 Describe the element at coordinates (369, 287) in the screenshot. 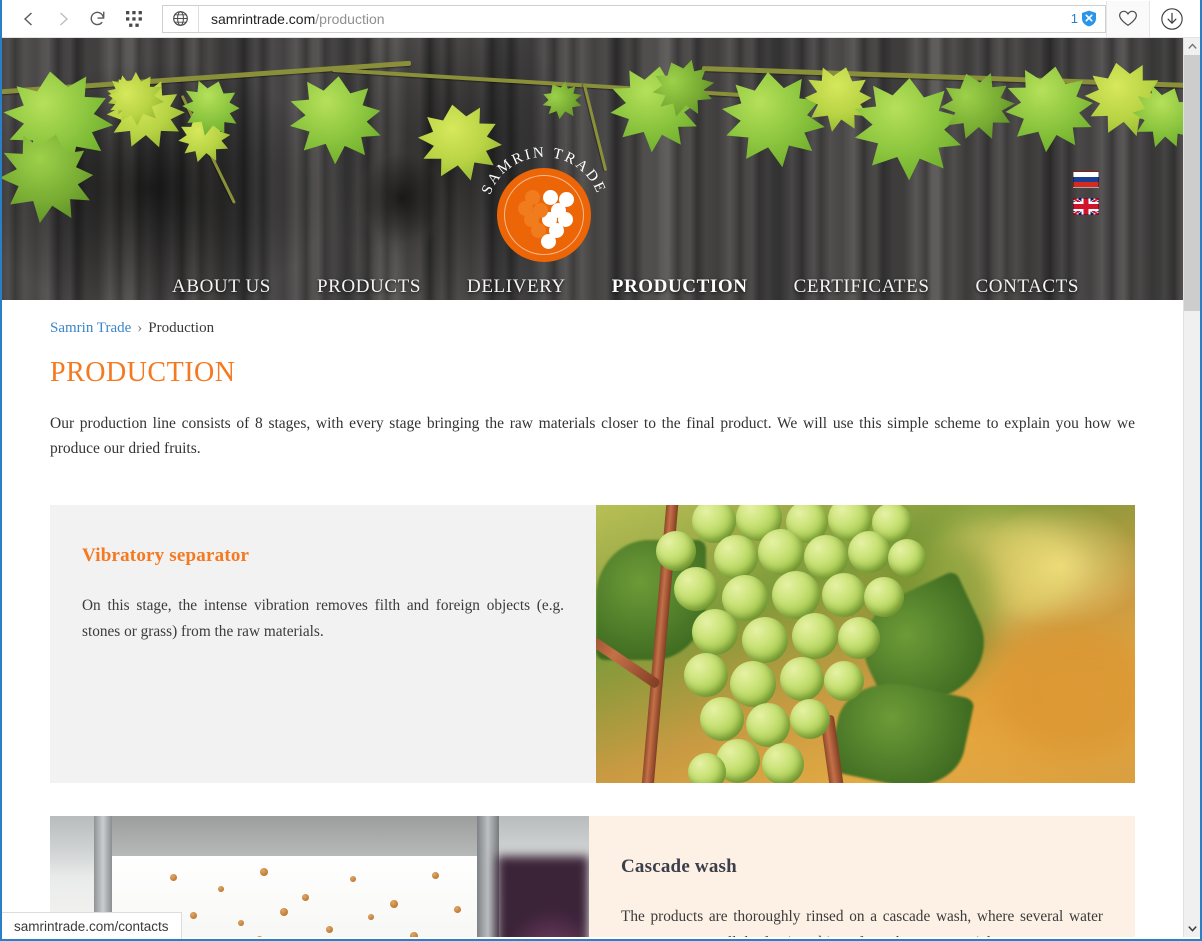

I see `nav-item-products: PRODUCTS` at that location.